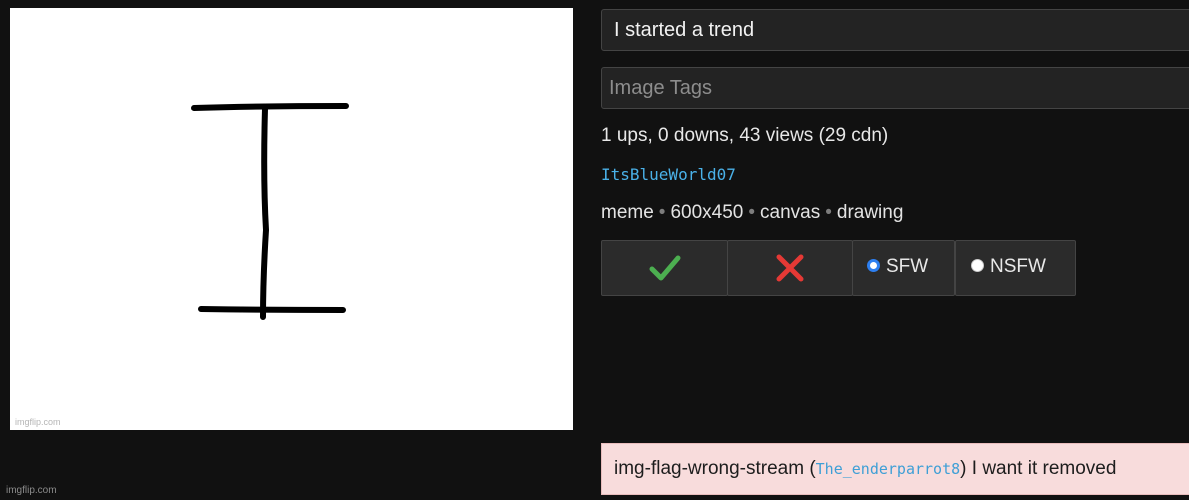 The height and width of the screenshot is (500, 1189). Describe the element at coordinates (270, 211) in the screenshot. I see `drawing-canvas` at that location.